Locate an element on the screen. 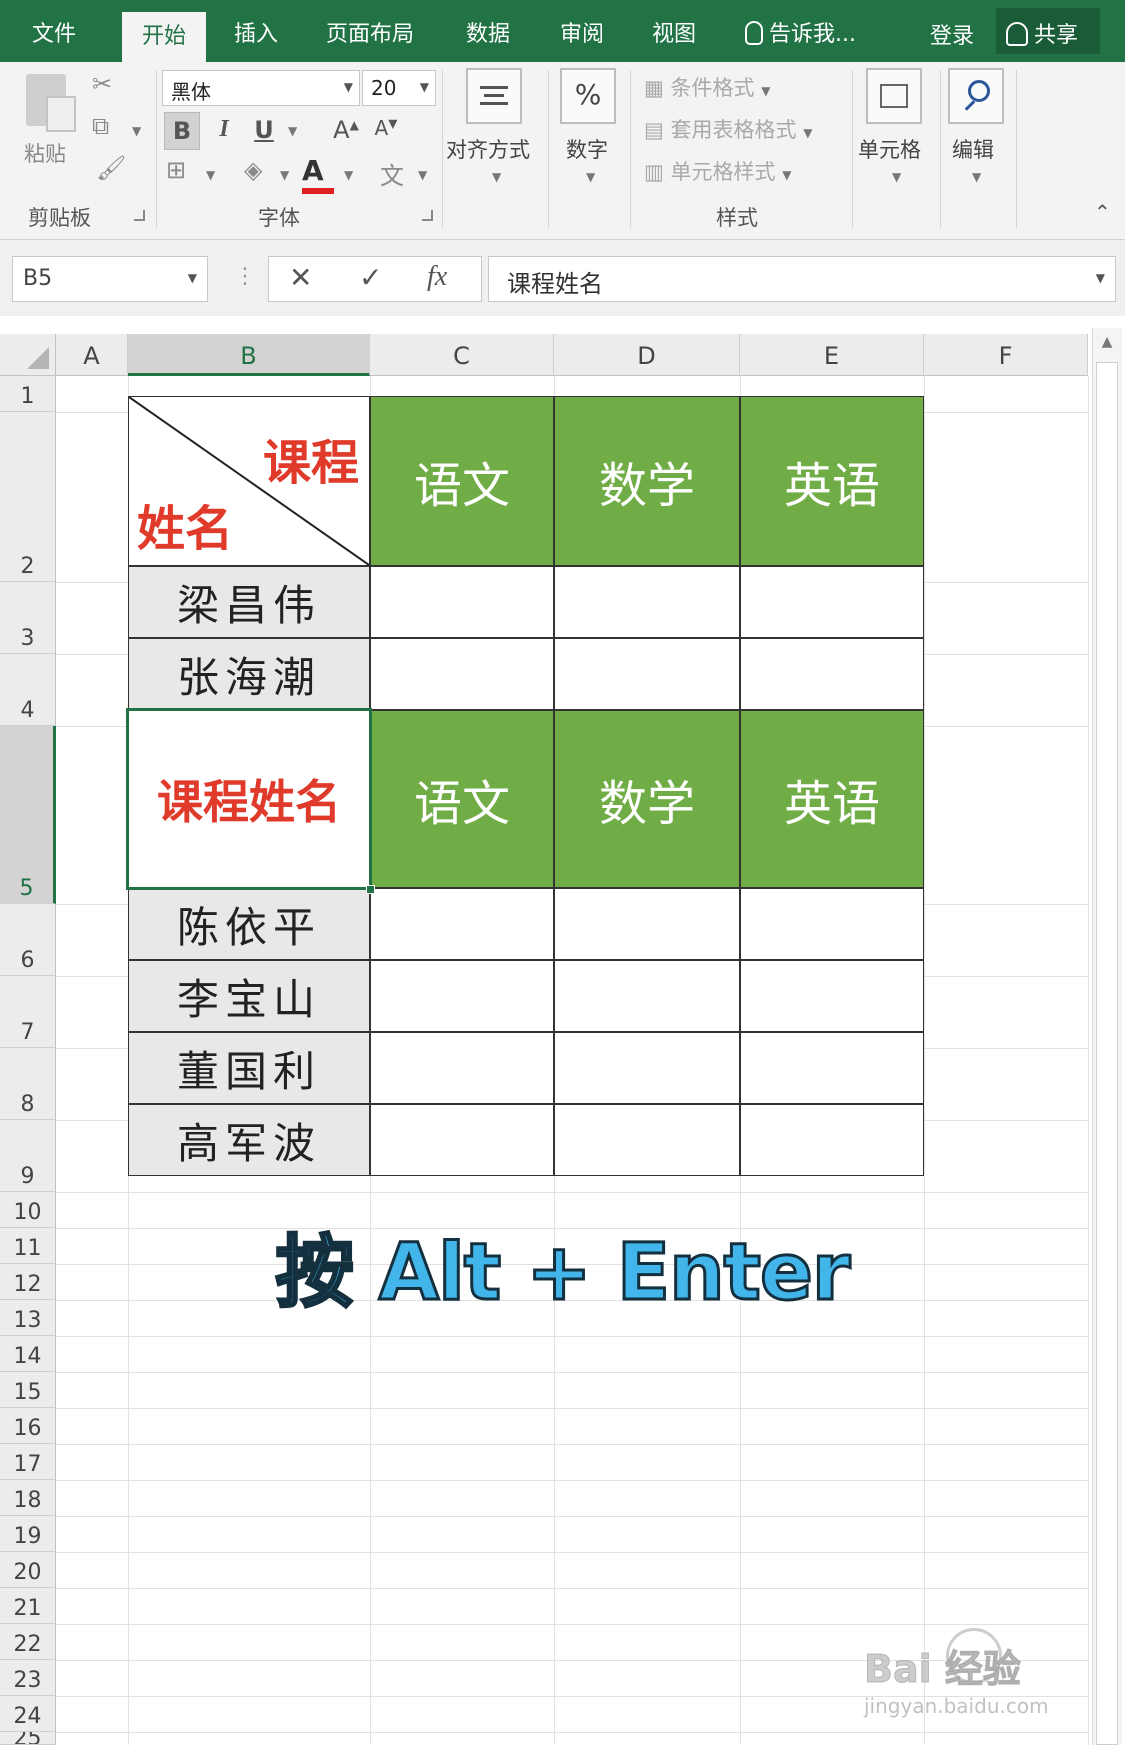  cell-d2-subject: 数学 is located at coordinates (647, 481).